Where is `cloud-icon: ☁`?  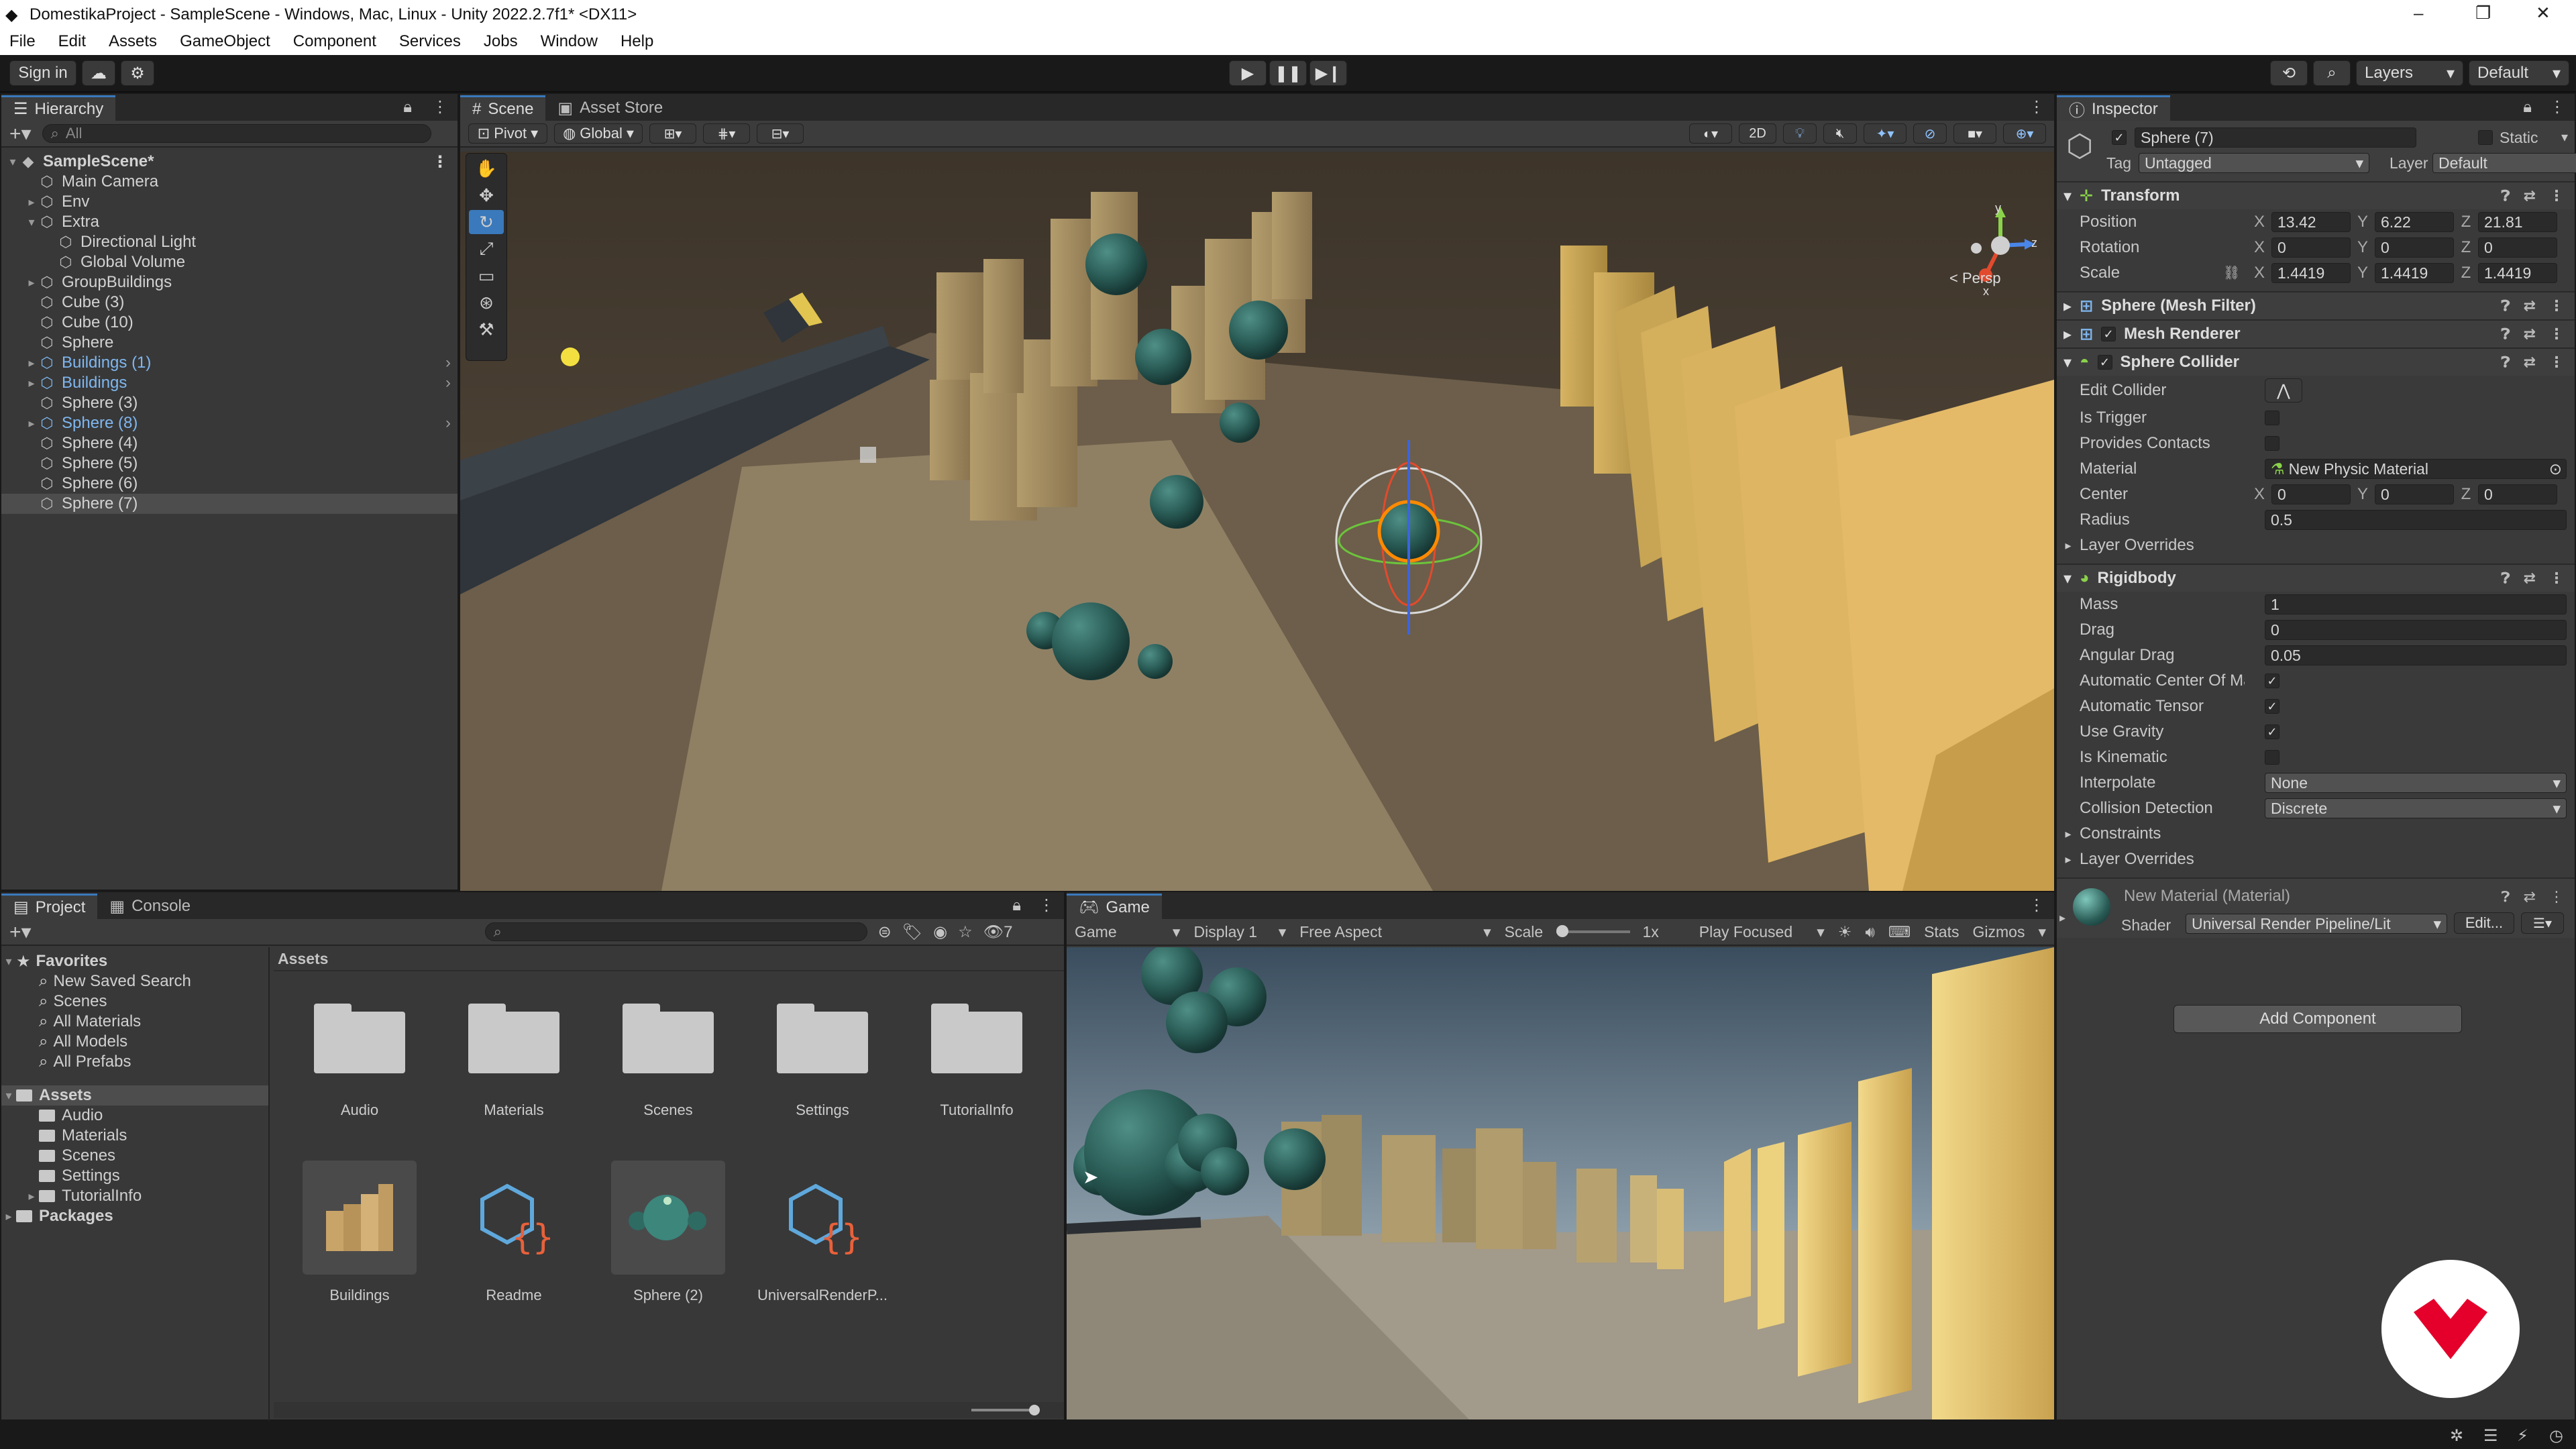
cloud-icon: ☁ is located at coordinates (98, 73).